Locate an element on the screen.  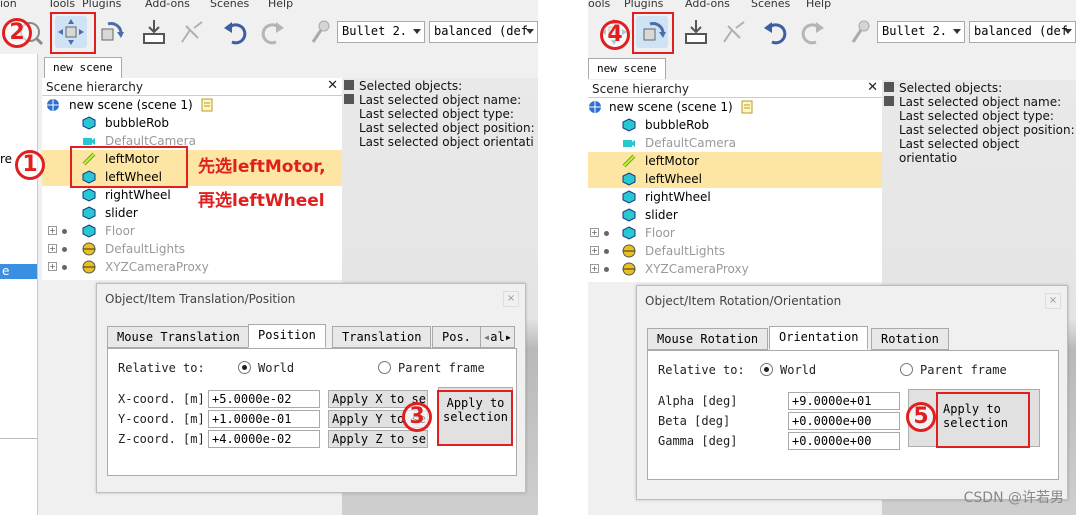
world-label: World is located at coordinates (276, 368).